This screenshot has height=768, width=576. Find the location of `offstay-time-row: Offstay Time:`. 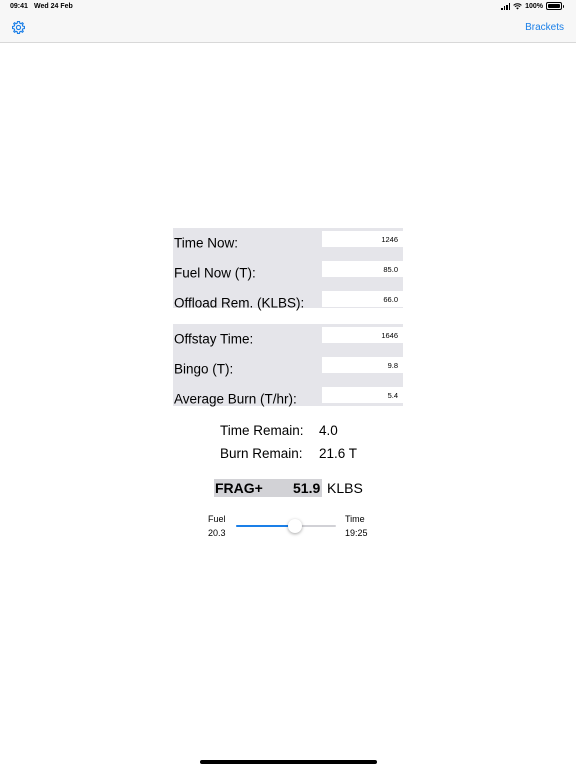

offstay-time-row: Offstay Time: is located at coordinates (288, 339).